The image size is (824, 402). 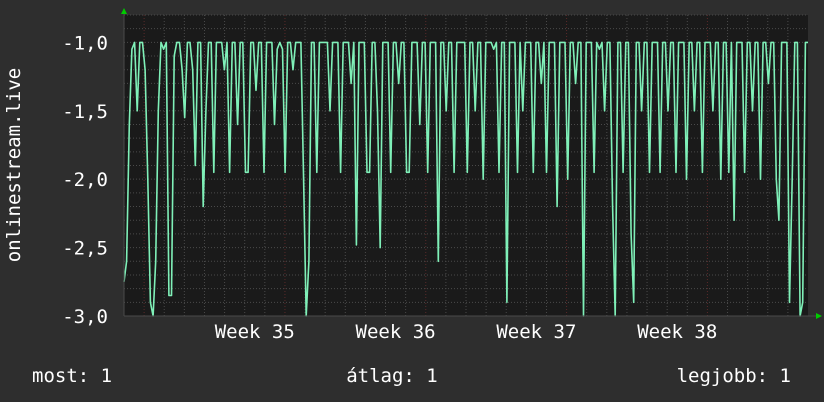 What do you see at coordinates (85, 112) in the screenshot?
I see `y-tick-label: -1,5` at bounding box center [85, 112].